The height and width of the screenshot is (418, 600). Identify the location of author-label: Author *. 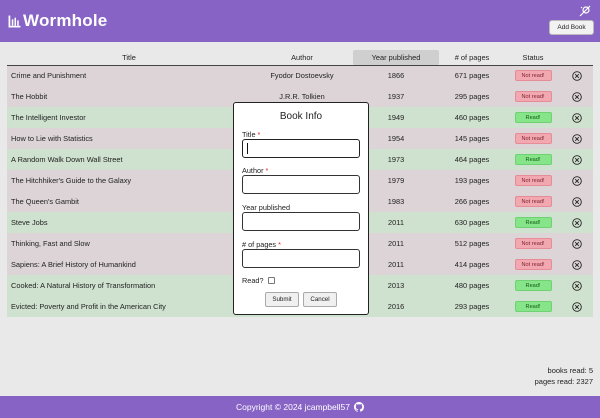
(255, 170).